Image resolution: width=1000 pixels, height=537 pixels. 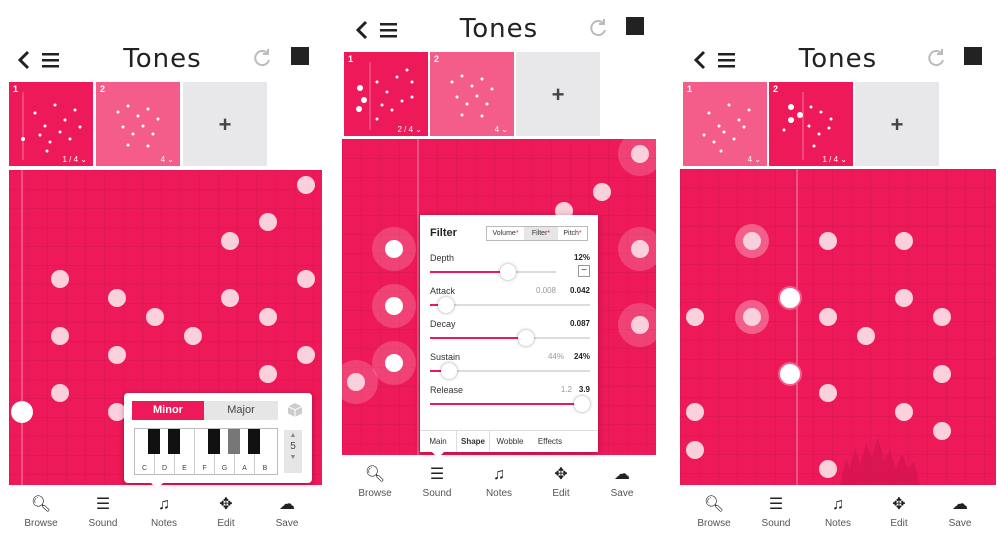 I want to click on param-attack: Attack 0.008 0.042, so click(x=510, y=301).